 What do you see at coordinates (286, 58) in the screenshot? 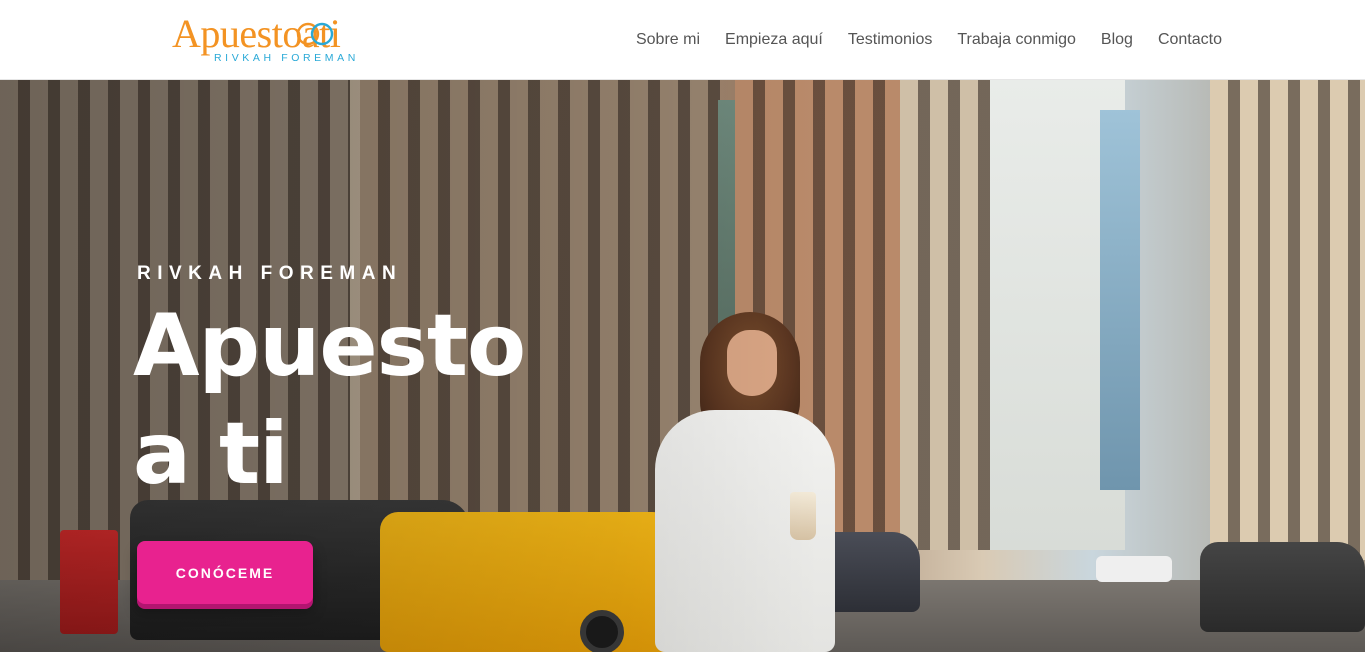
I see `logo-subtitle: RIVKAH FOREMAN` at bounding box center [286, 58].